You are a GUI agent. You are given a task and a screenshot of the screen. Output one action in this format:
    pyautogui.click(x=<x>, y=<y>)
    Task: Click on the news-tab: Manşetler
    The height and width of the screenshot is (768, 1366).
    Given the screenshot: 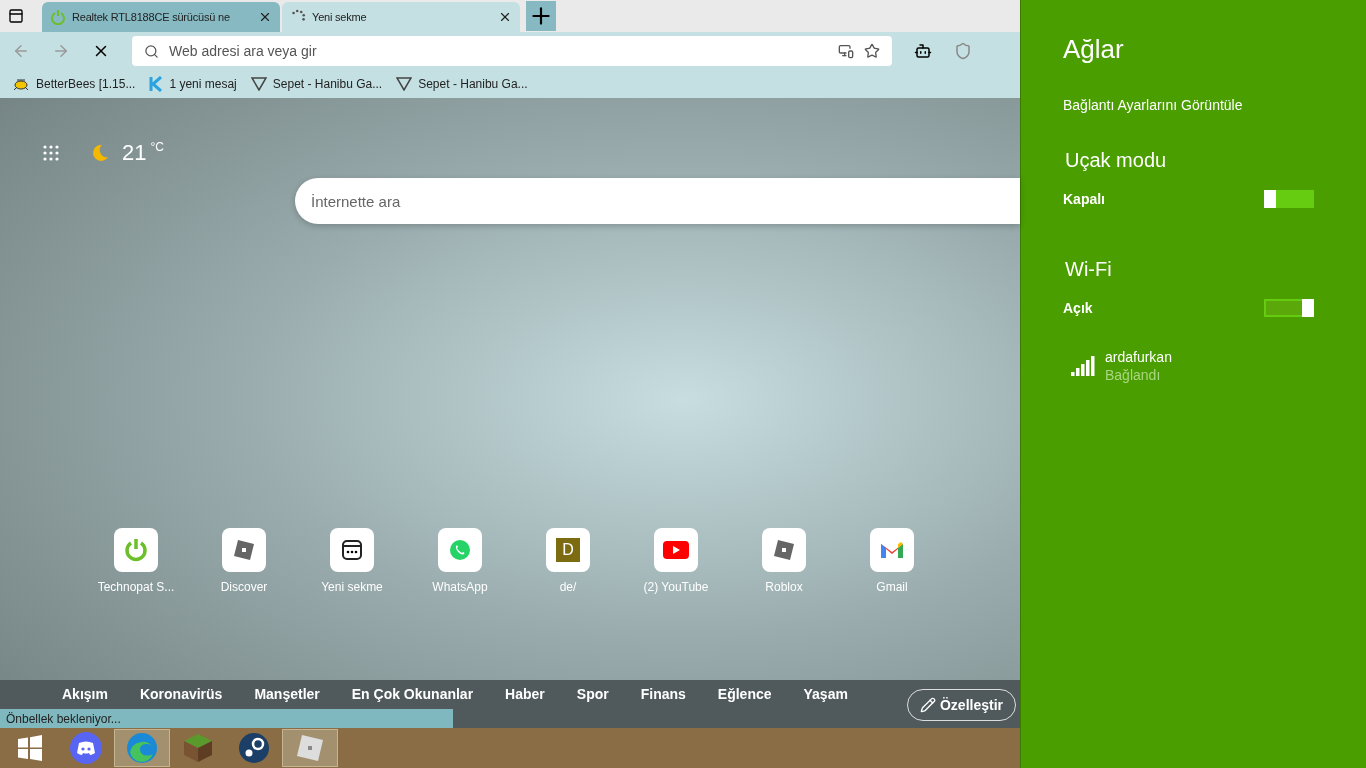 What is the action you would take?
    pyautogui.click(x=287, y=694)
    